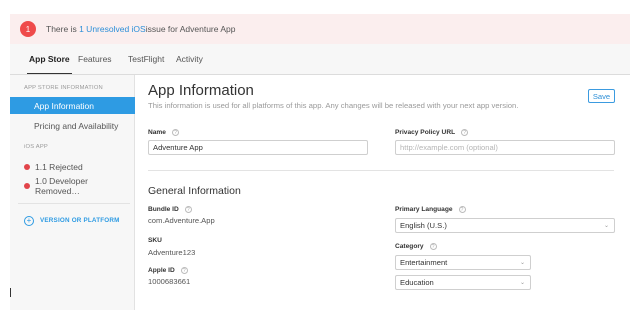 Image resolution: width=640 pixels, height=310 pixels. Describe the element at coordinates (72, 125) in the screenshot. I see `sidebar-item-pricing: Pricing and Availability` at that location.